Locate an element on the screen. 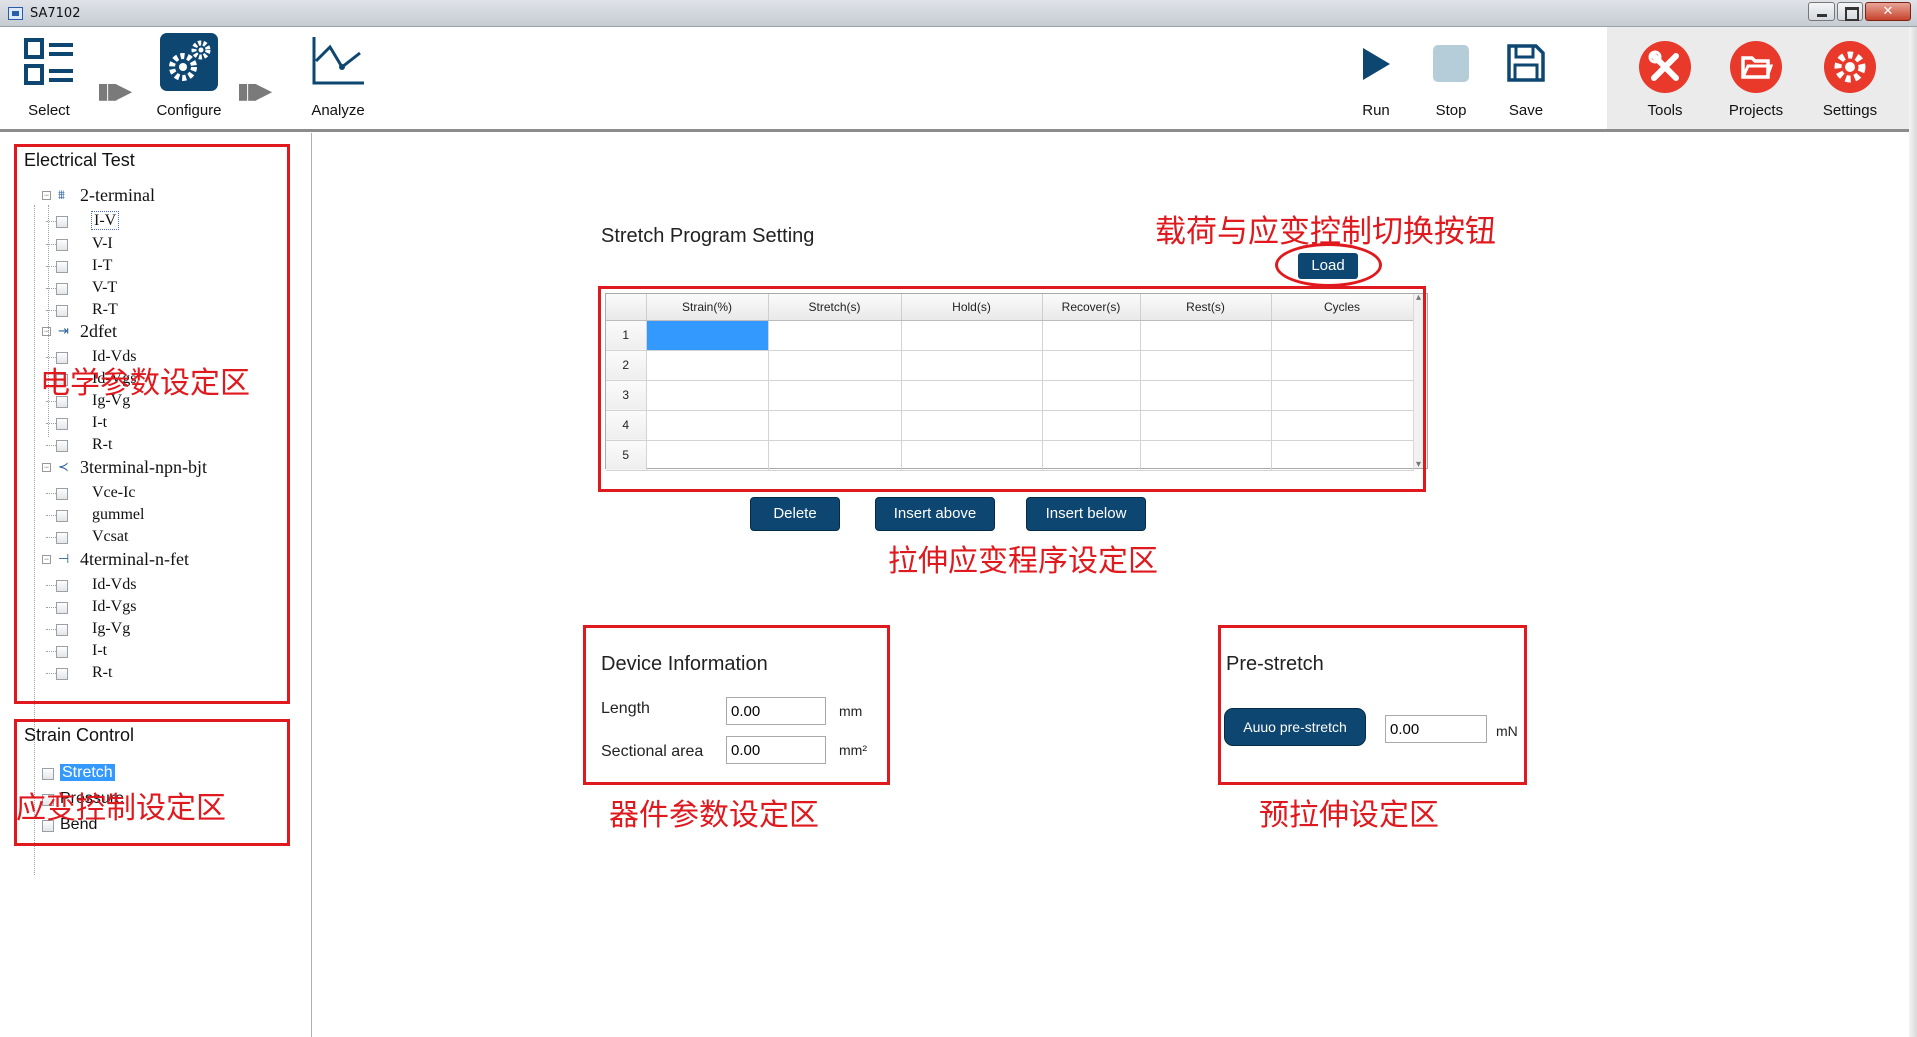  analyze-button: Analyze is located at coordinates (338, 77).